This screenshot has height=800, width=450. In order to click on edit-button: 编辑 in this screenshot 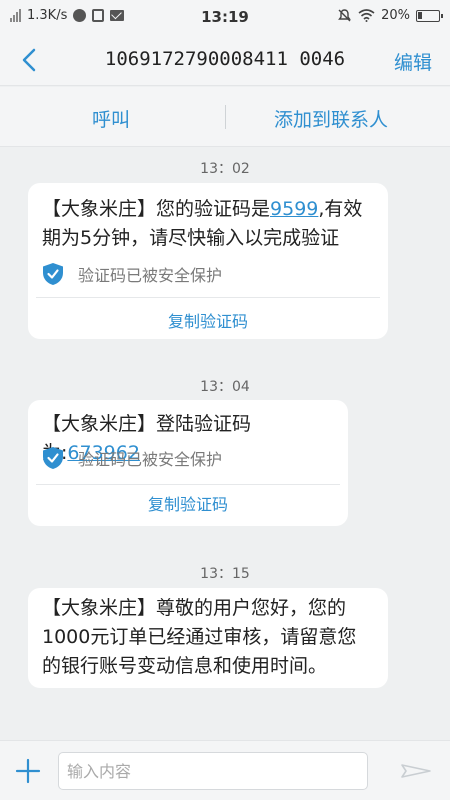, I will do `click(413, 61)`.